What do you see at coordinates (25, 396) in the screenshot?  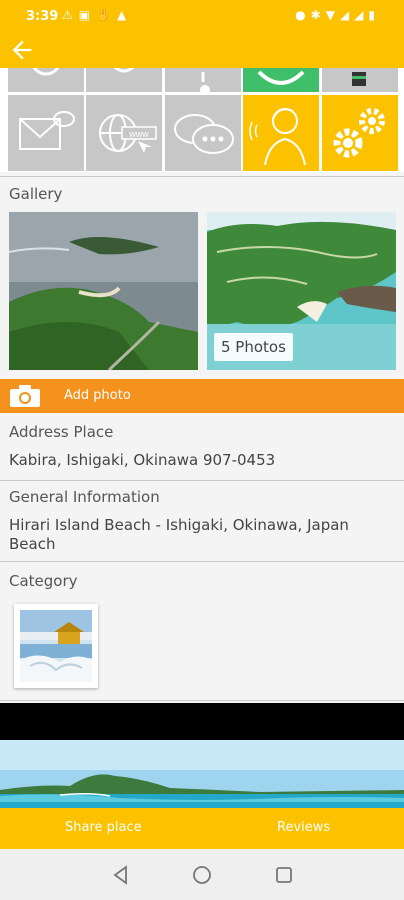 I see `camera-icon` at bounding box center [25, 396].